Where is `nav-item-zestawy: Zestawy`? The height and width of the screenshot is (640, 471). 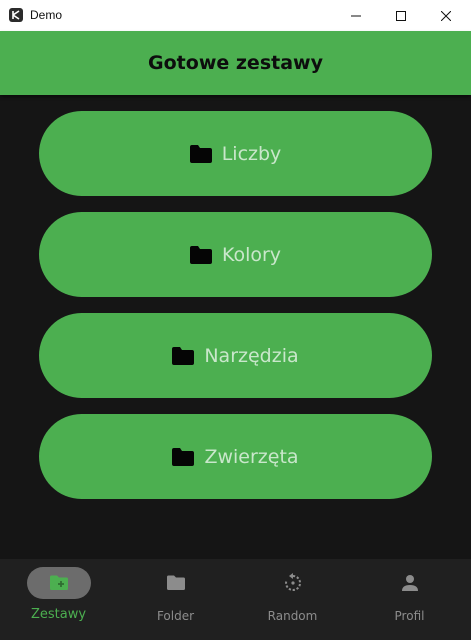
nav-item-zestawy: Zestawy is located at coordinates (58, 599).